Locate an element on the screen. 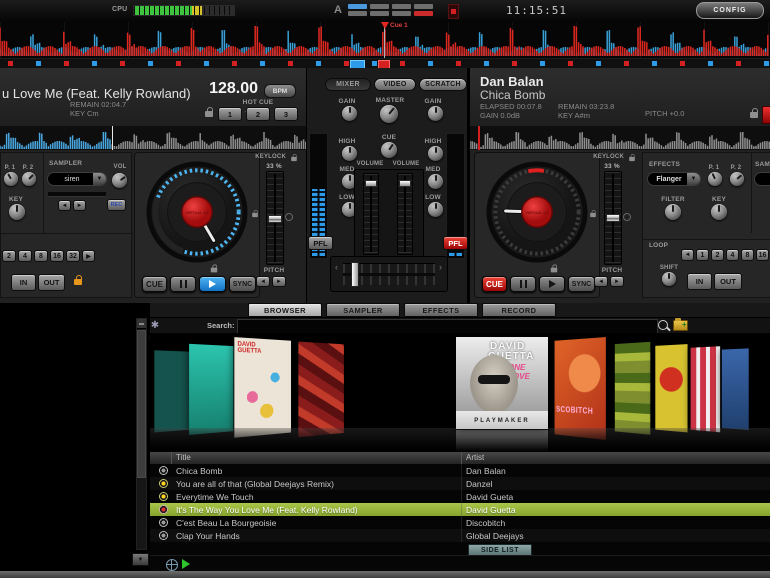 The height and width of the screenshot is (578, 770). tab-mixer: MIXER is located at coordinates (348, 84).